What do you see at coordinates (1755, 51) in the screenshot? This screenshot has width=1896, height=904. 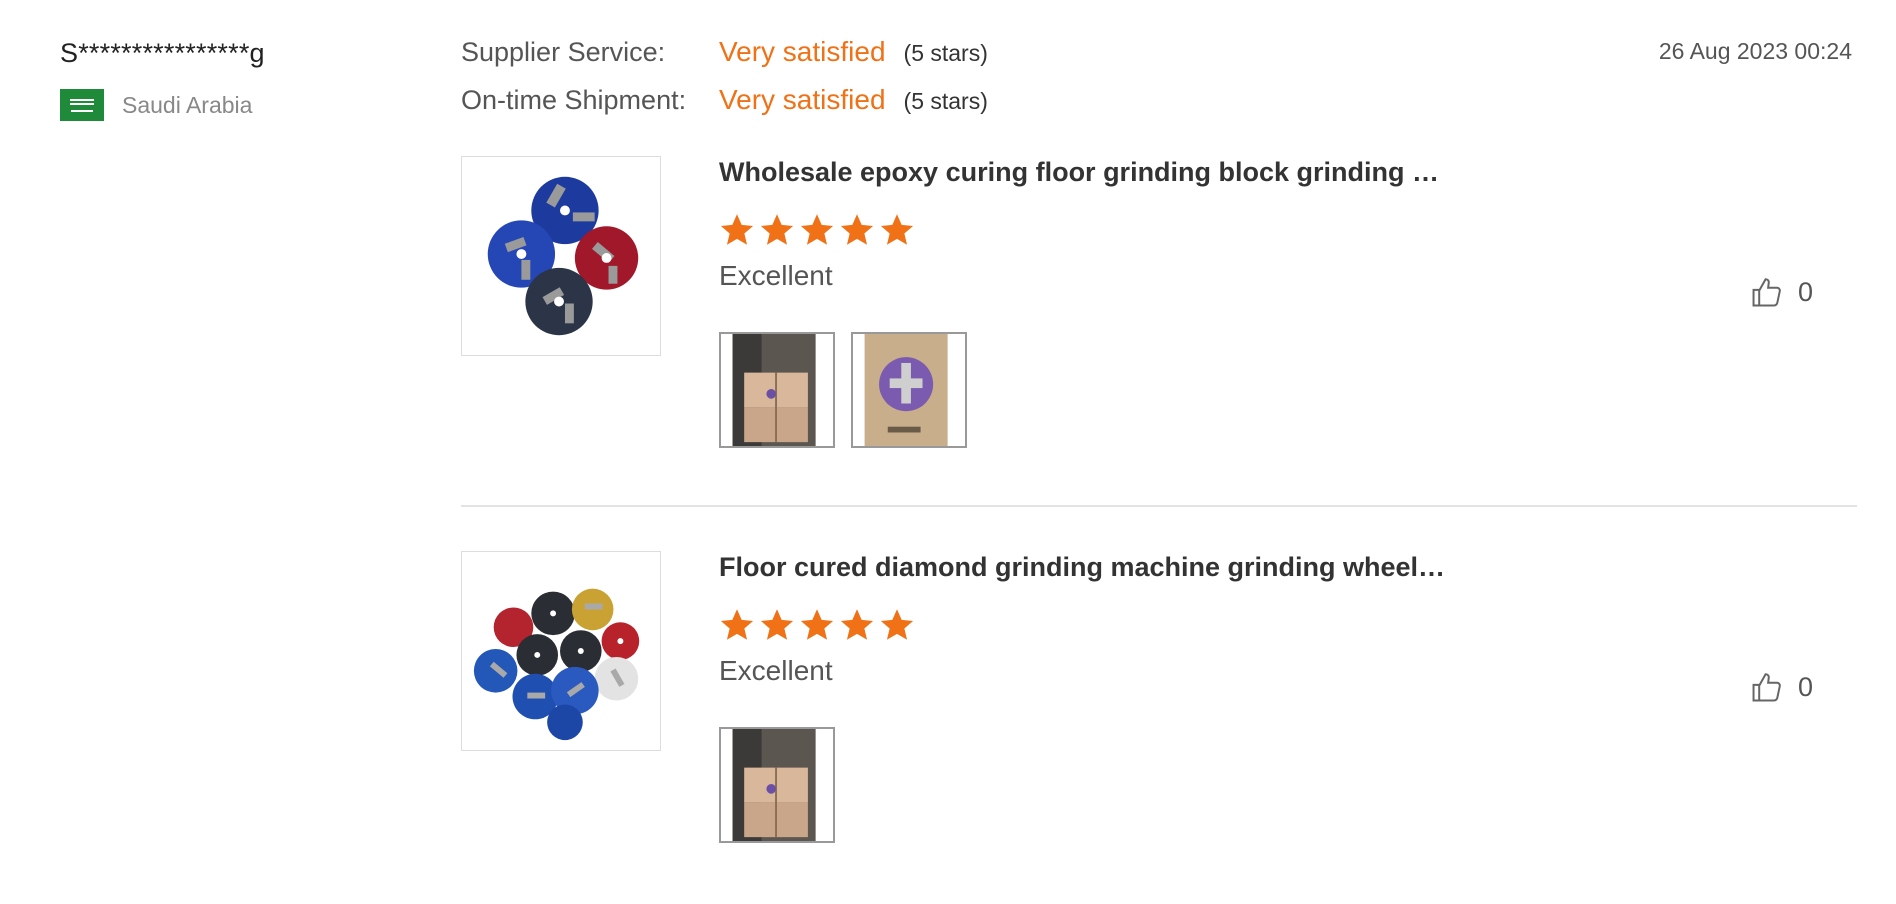 I see `review-date: 26 Aug 2023 00:24` at bounding box center [1755, 51].